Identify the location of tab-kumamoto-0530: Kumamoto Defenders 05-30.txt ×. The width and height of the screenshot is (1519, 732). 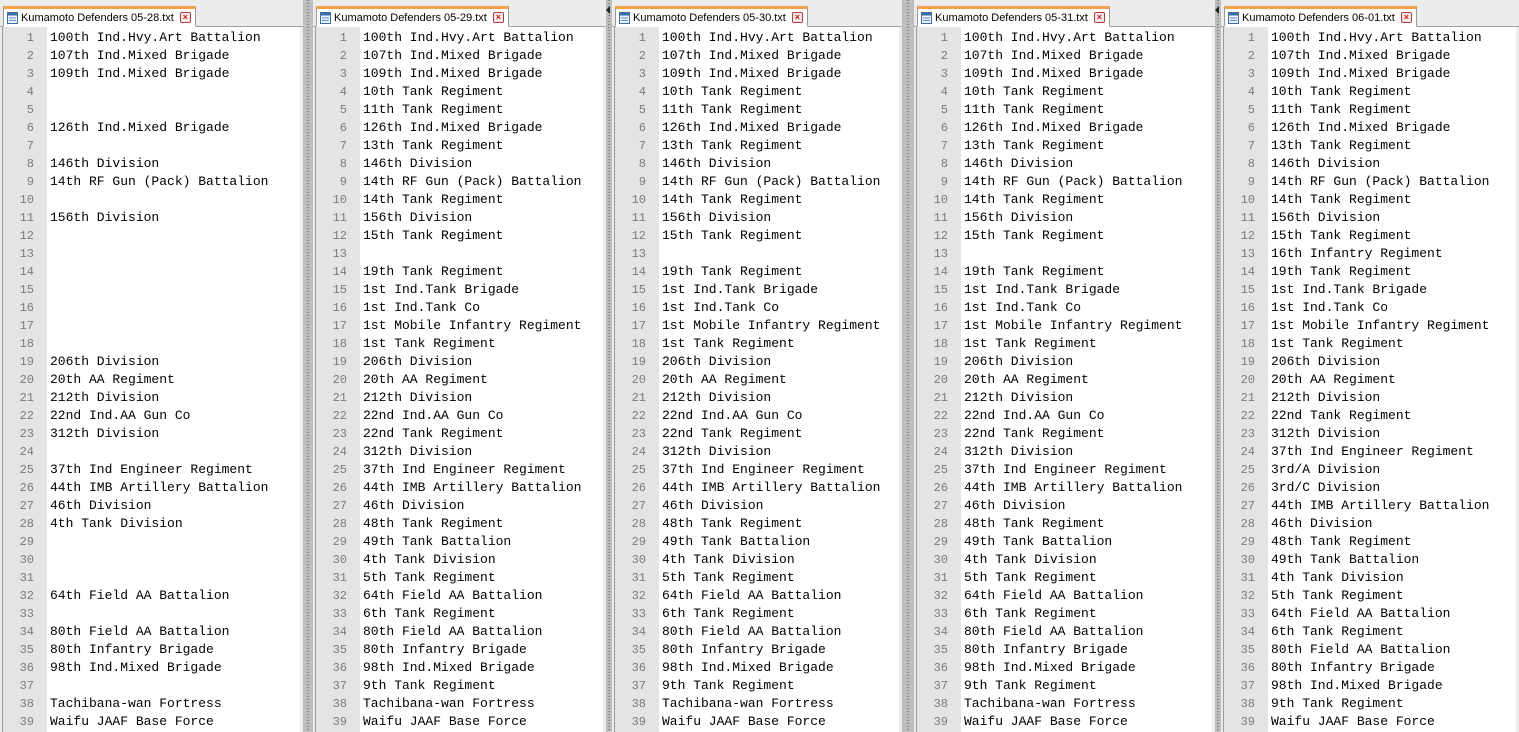
(711, 16).